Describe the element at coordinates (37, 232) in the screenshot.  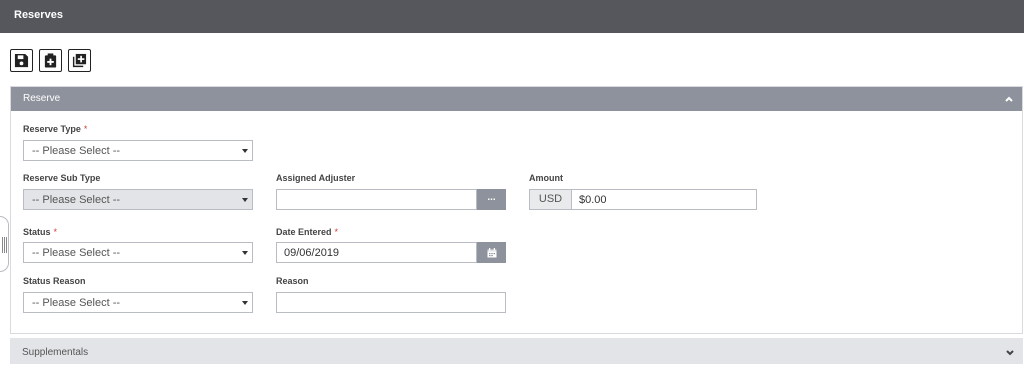
I see `status-label-text: Status` at that location.